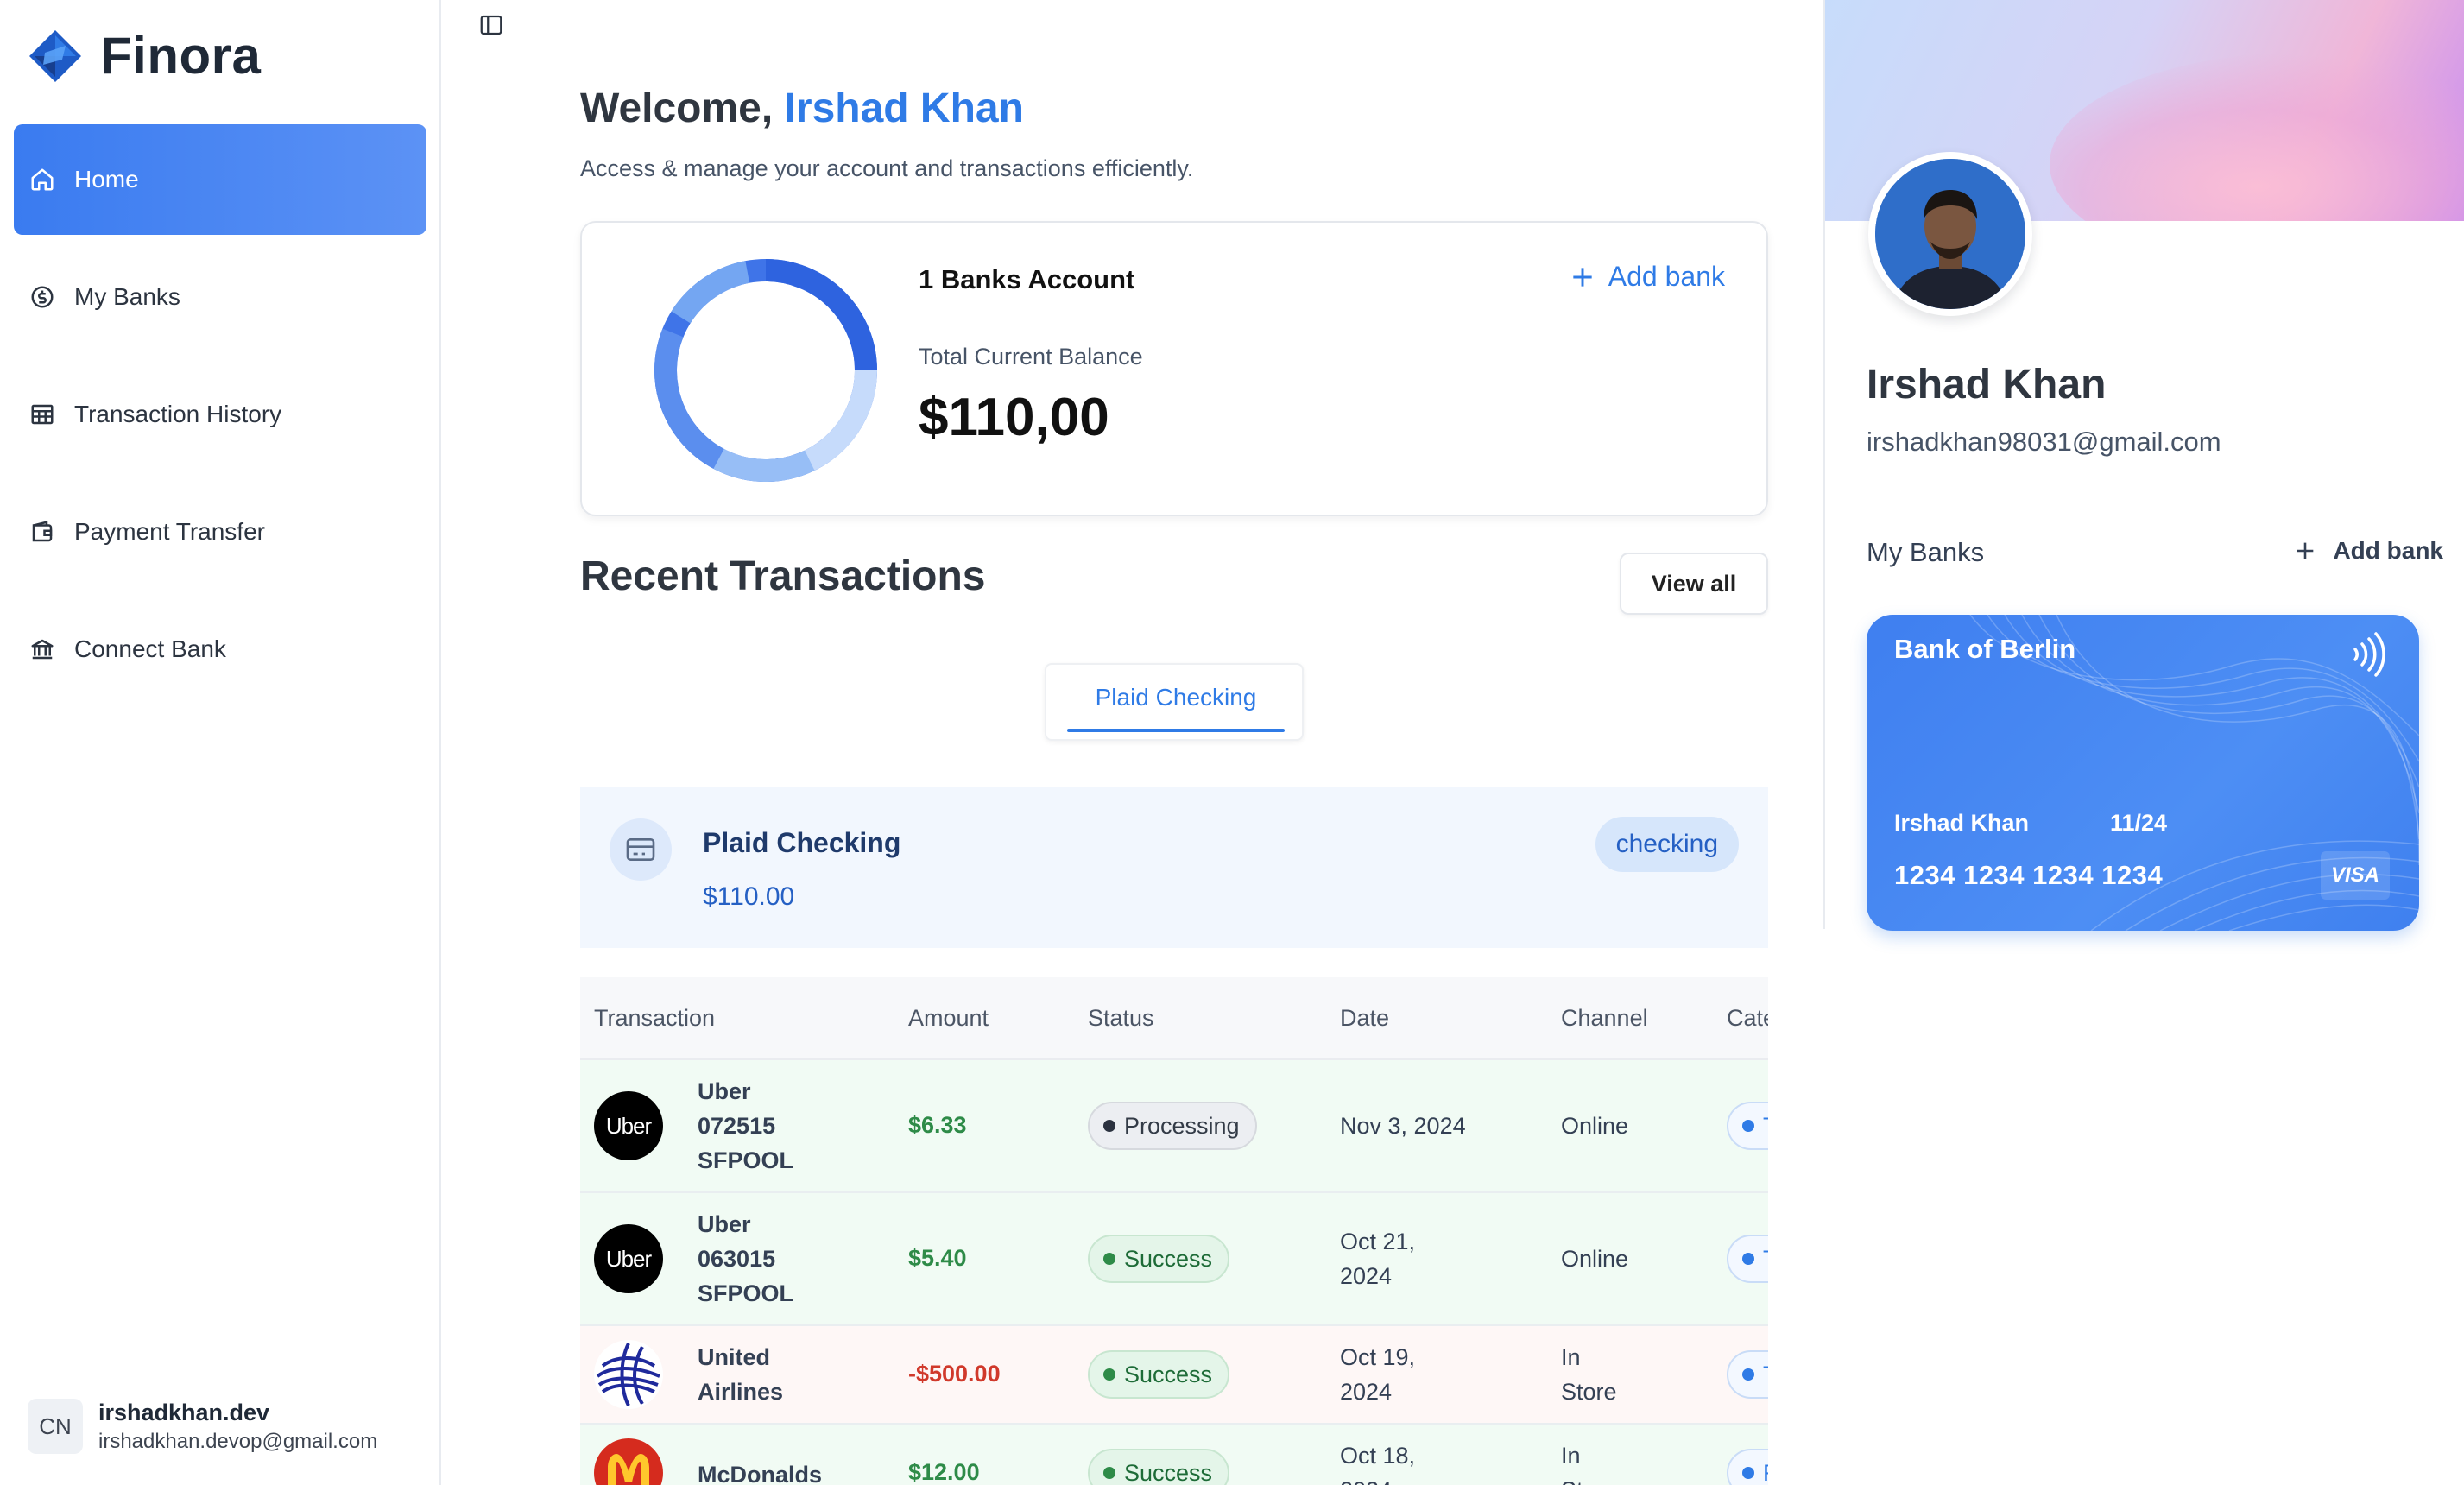 Image resolution: width=2464 pixels, height=1485 pixels. I want to click on column-header: Category, so click(1747, 1018).